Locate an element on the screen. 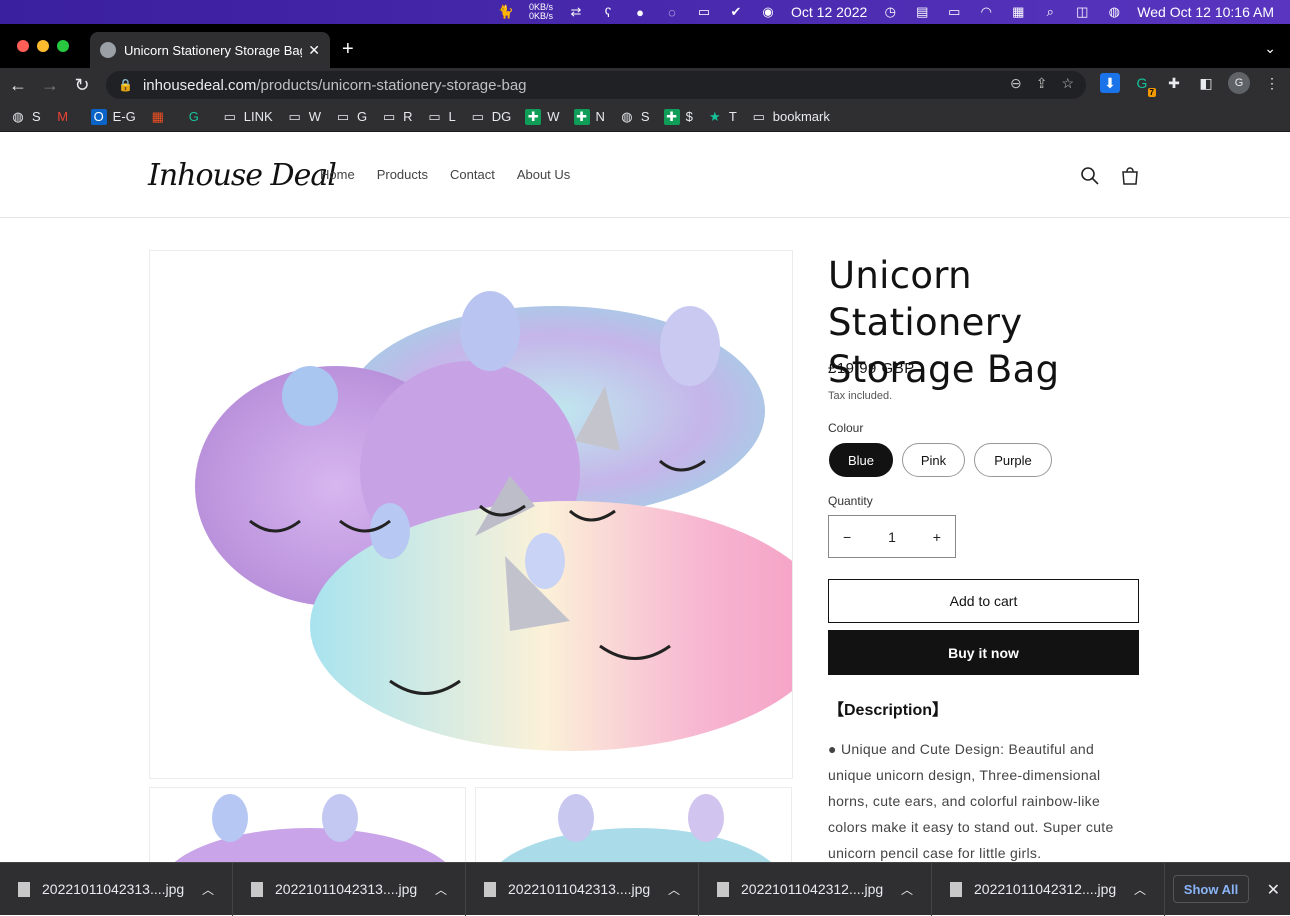 This screenshot has height=916, width=1290. minimize-window-button is located at coordinates (43, 46).